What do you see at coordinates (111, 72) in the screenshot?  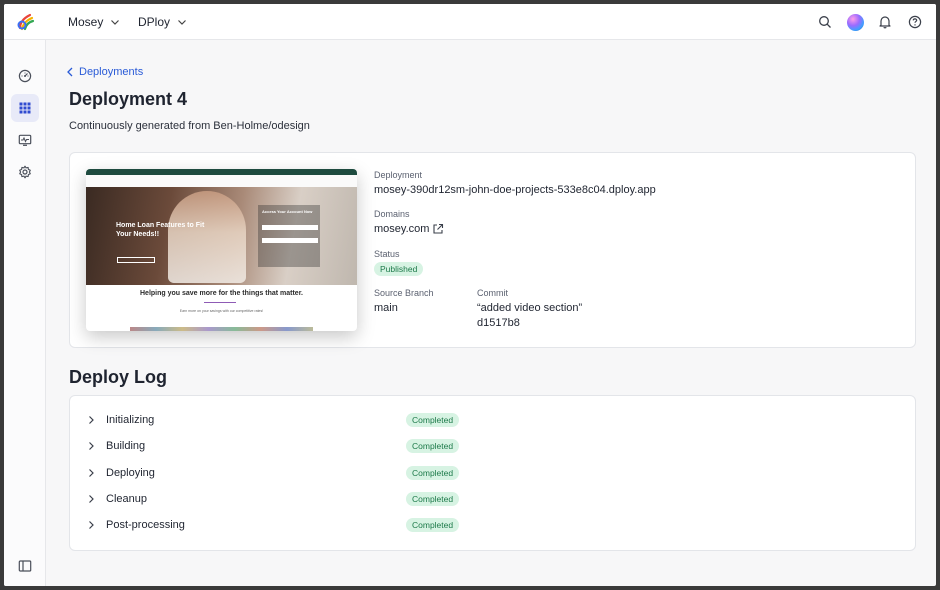 I see `breadcrumb-deployments-link: Deployments` at bounding box center [111, 72].